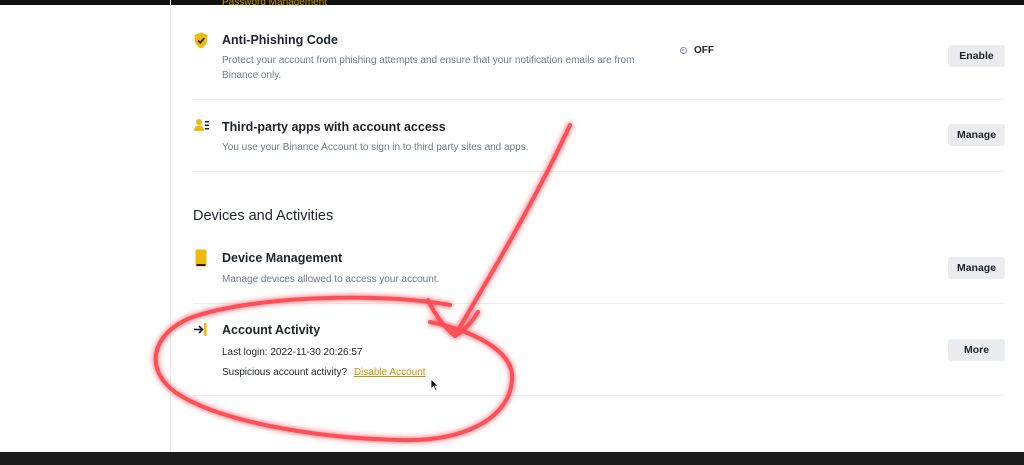  Describe the element at coordinates (976, 135) in the screenshot. I see `manage-third-party-button: Manage` at that location.